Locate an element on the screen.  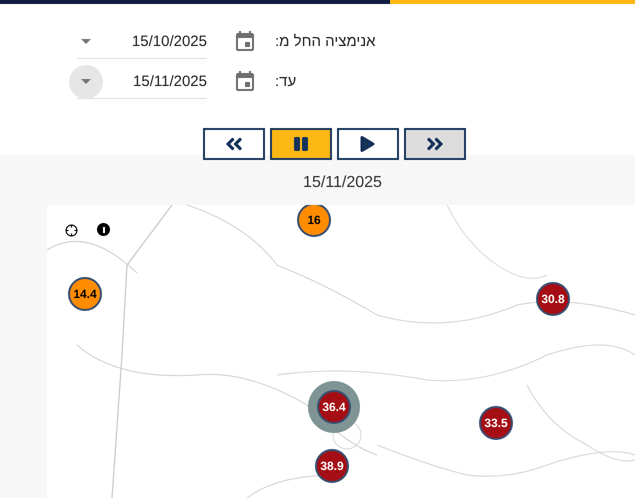
play-icon is located at coordinates (367, 144).